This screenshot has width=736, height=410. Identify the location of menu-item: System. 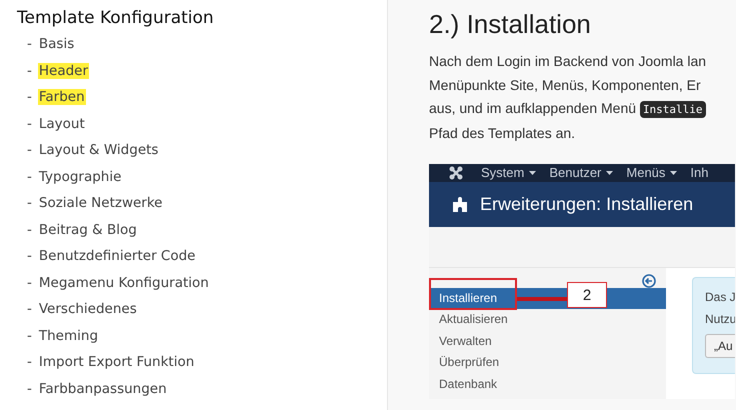
(508, 172).